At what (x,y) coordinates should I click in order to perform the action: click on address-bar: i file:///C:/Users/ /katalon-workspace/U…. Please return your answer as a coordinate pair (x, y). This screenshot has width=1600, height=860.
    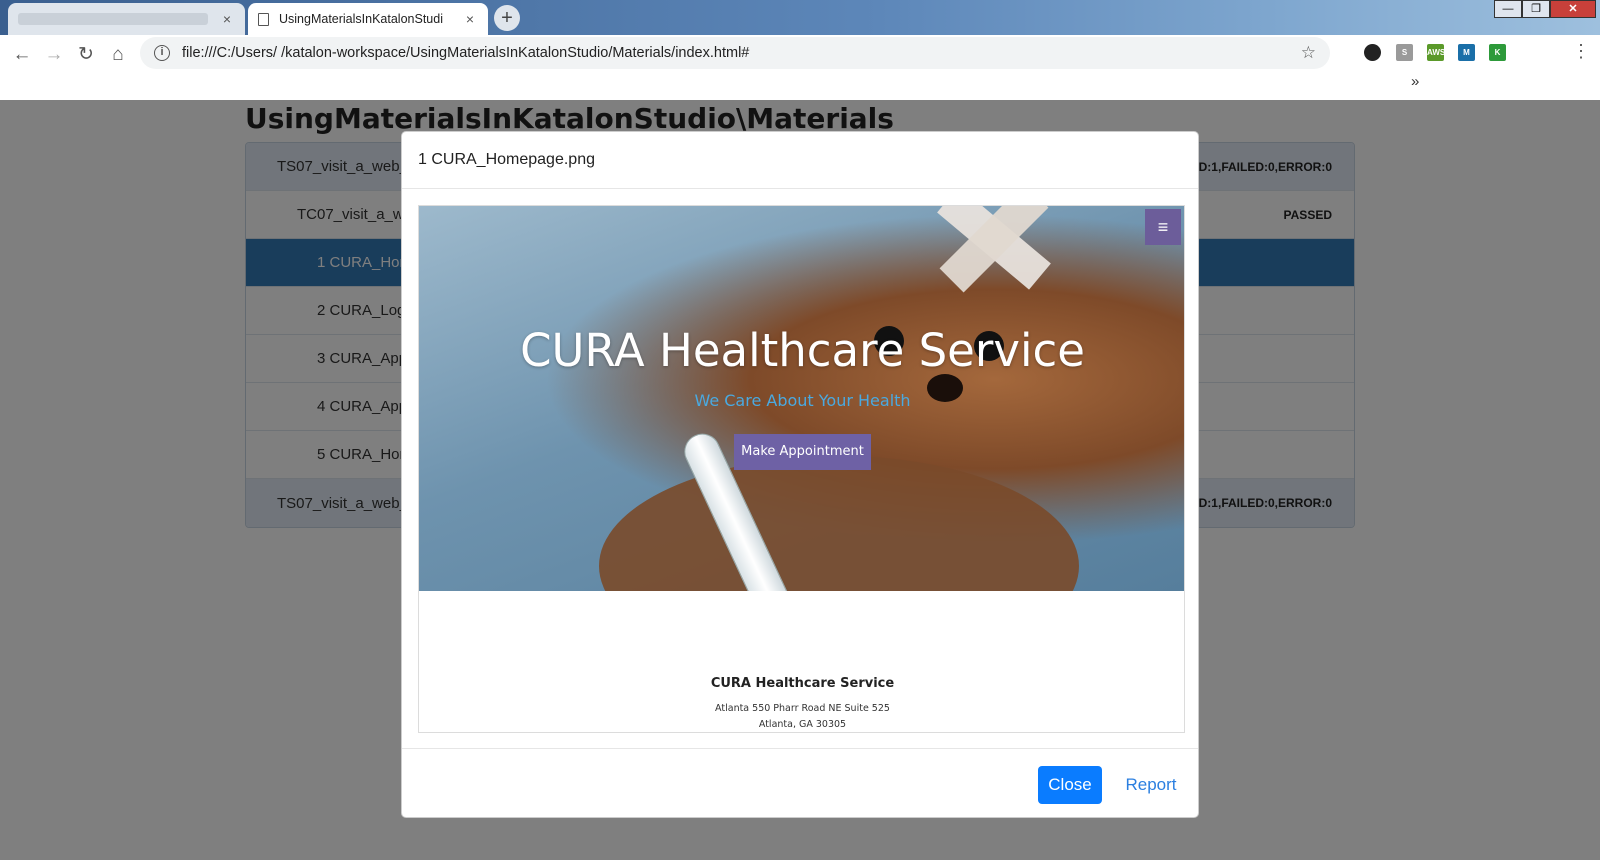
    Looking at the image, I should click on (735, 53).